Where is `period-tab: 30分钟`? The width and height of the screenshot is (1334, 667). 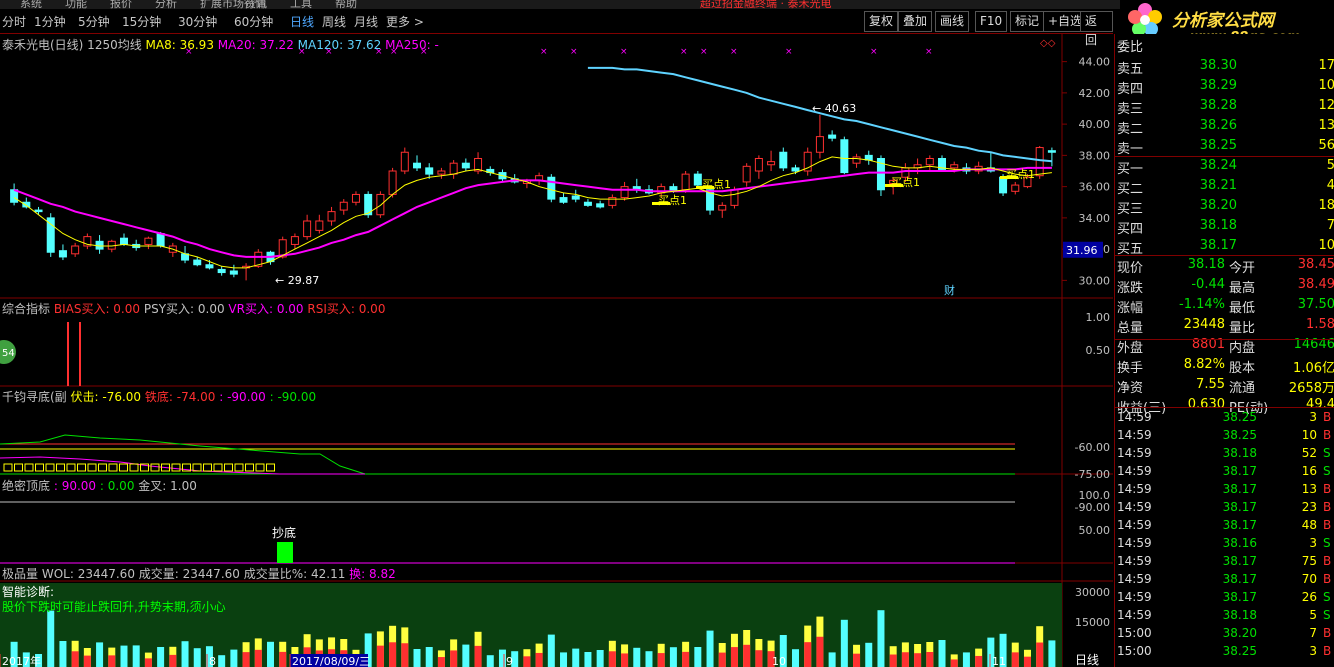 period-tab: 30分钟 is located at coordinates (197, 21).